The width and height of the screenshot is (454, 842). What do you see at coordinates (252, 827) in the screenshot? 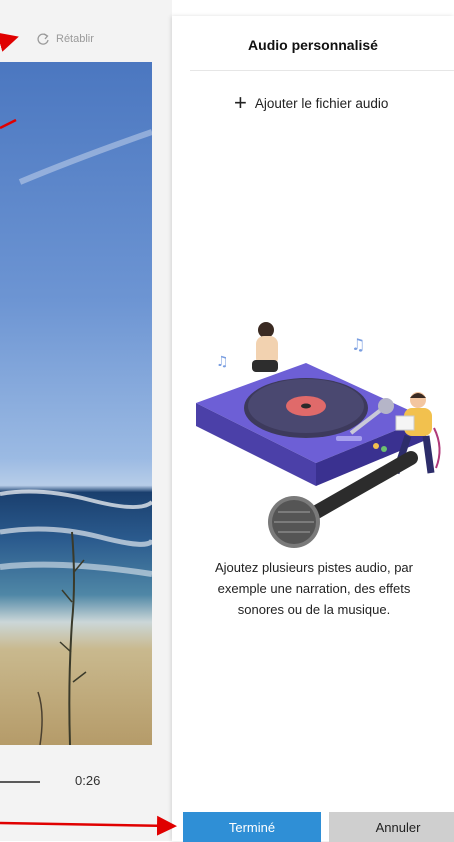
I see `done-button: Terminé` at bounding box center [252, 827].